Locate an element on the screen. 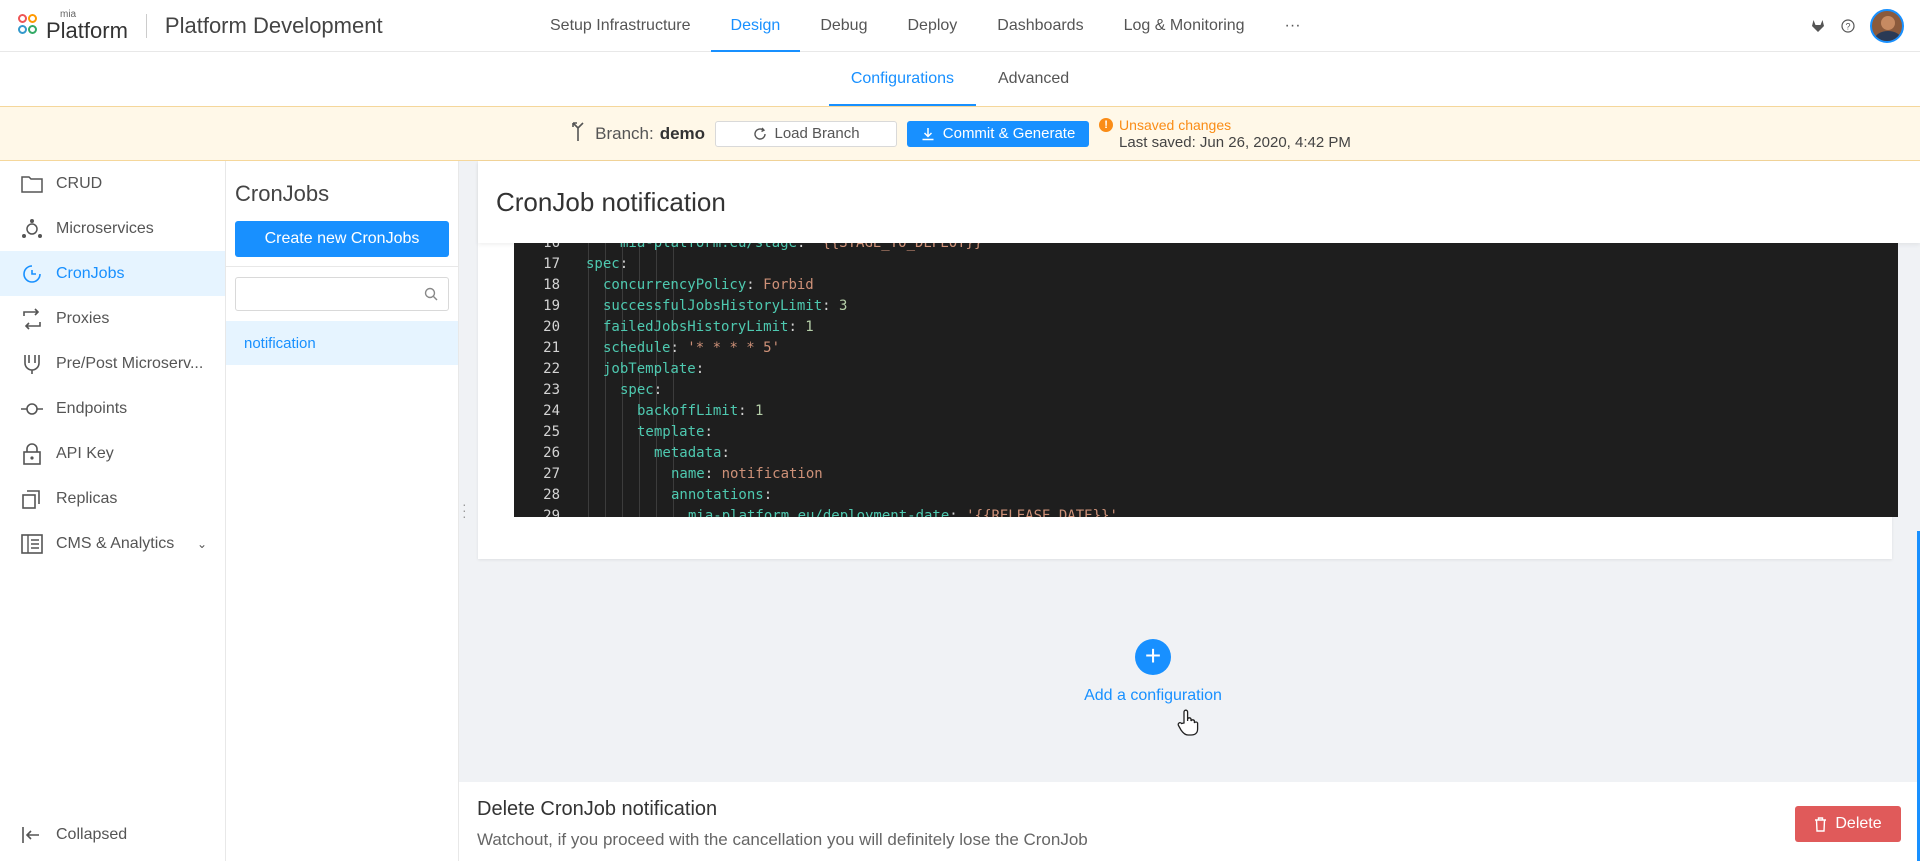  create-cronjob-button: Create new CronJobs is located at coordinates (342, 239).